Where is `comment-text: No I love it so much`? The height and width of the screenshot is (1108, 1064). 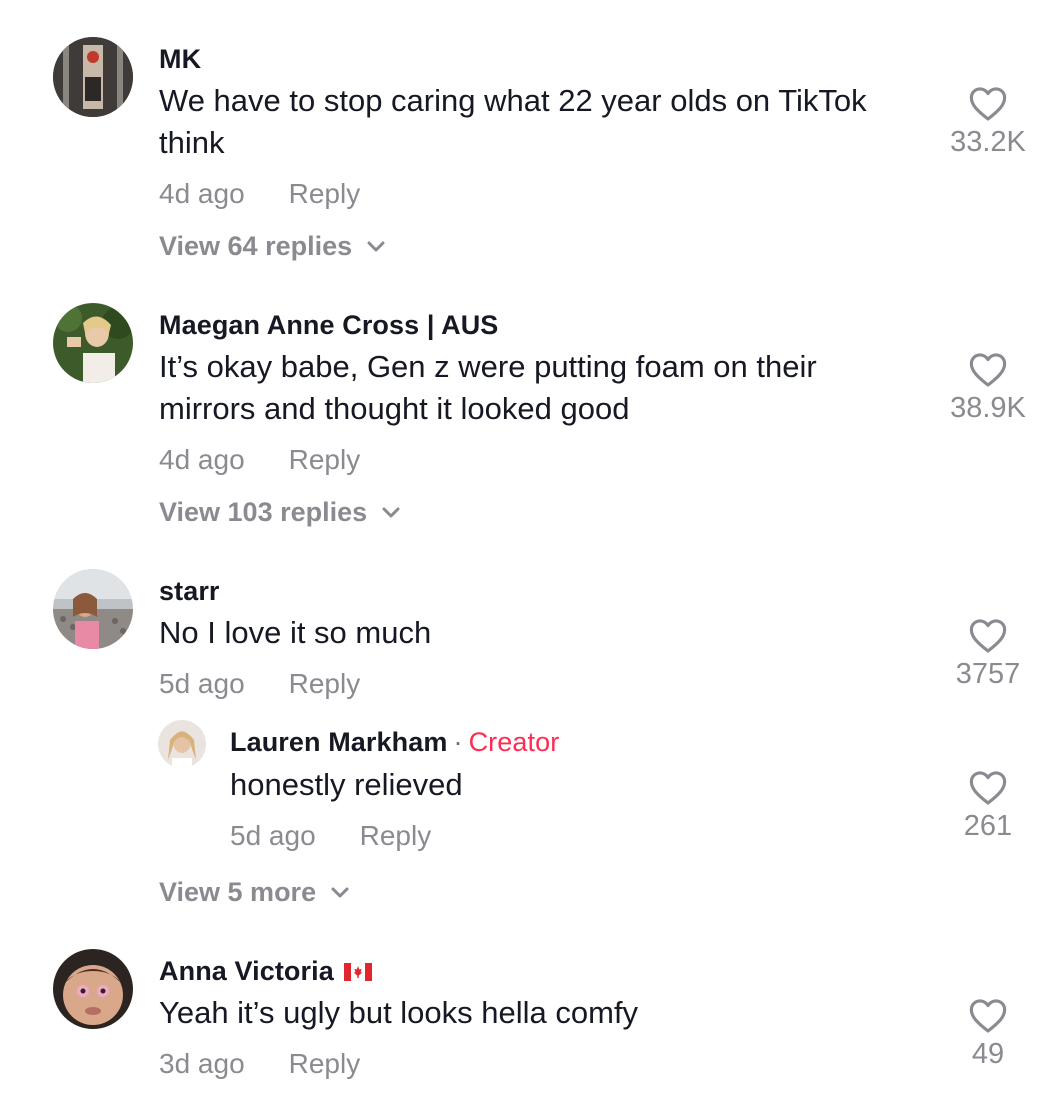
comment-text: No I love it so much is located at coordinates (295, 632).